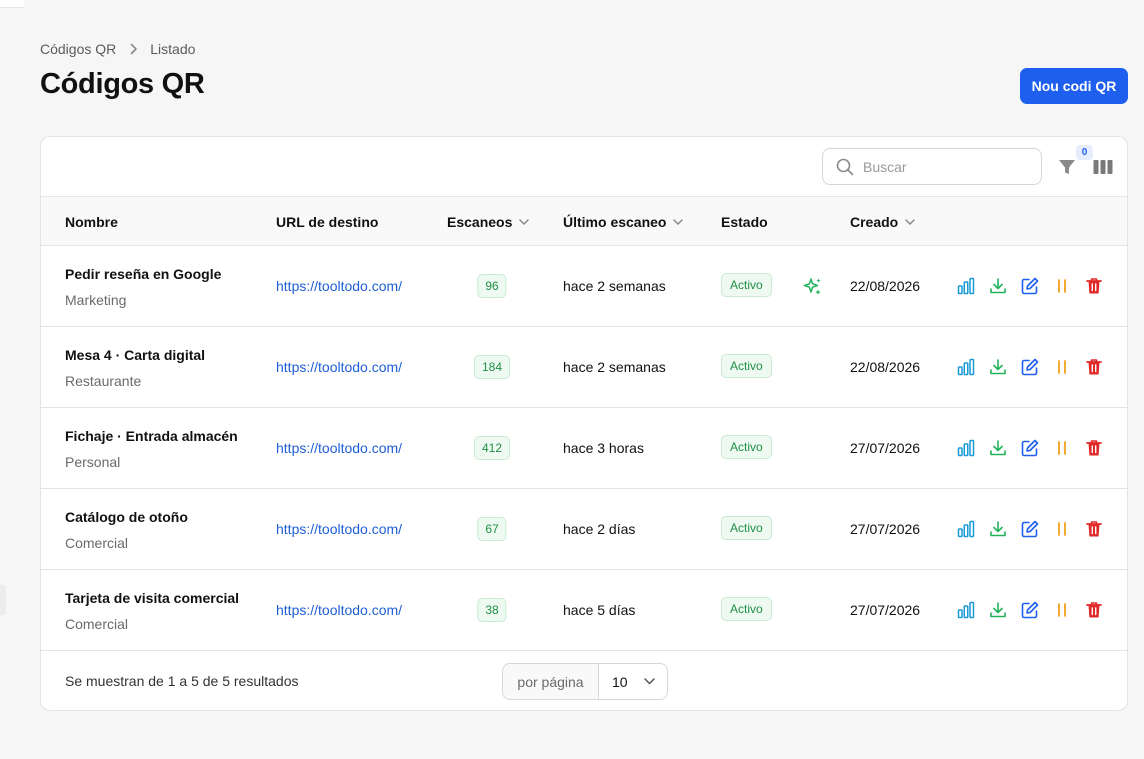 The image size is (1144, 759). I want to click on sparkle-icon, so click(813, 287).